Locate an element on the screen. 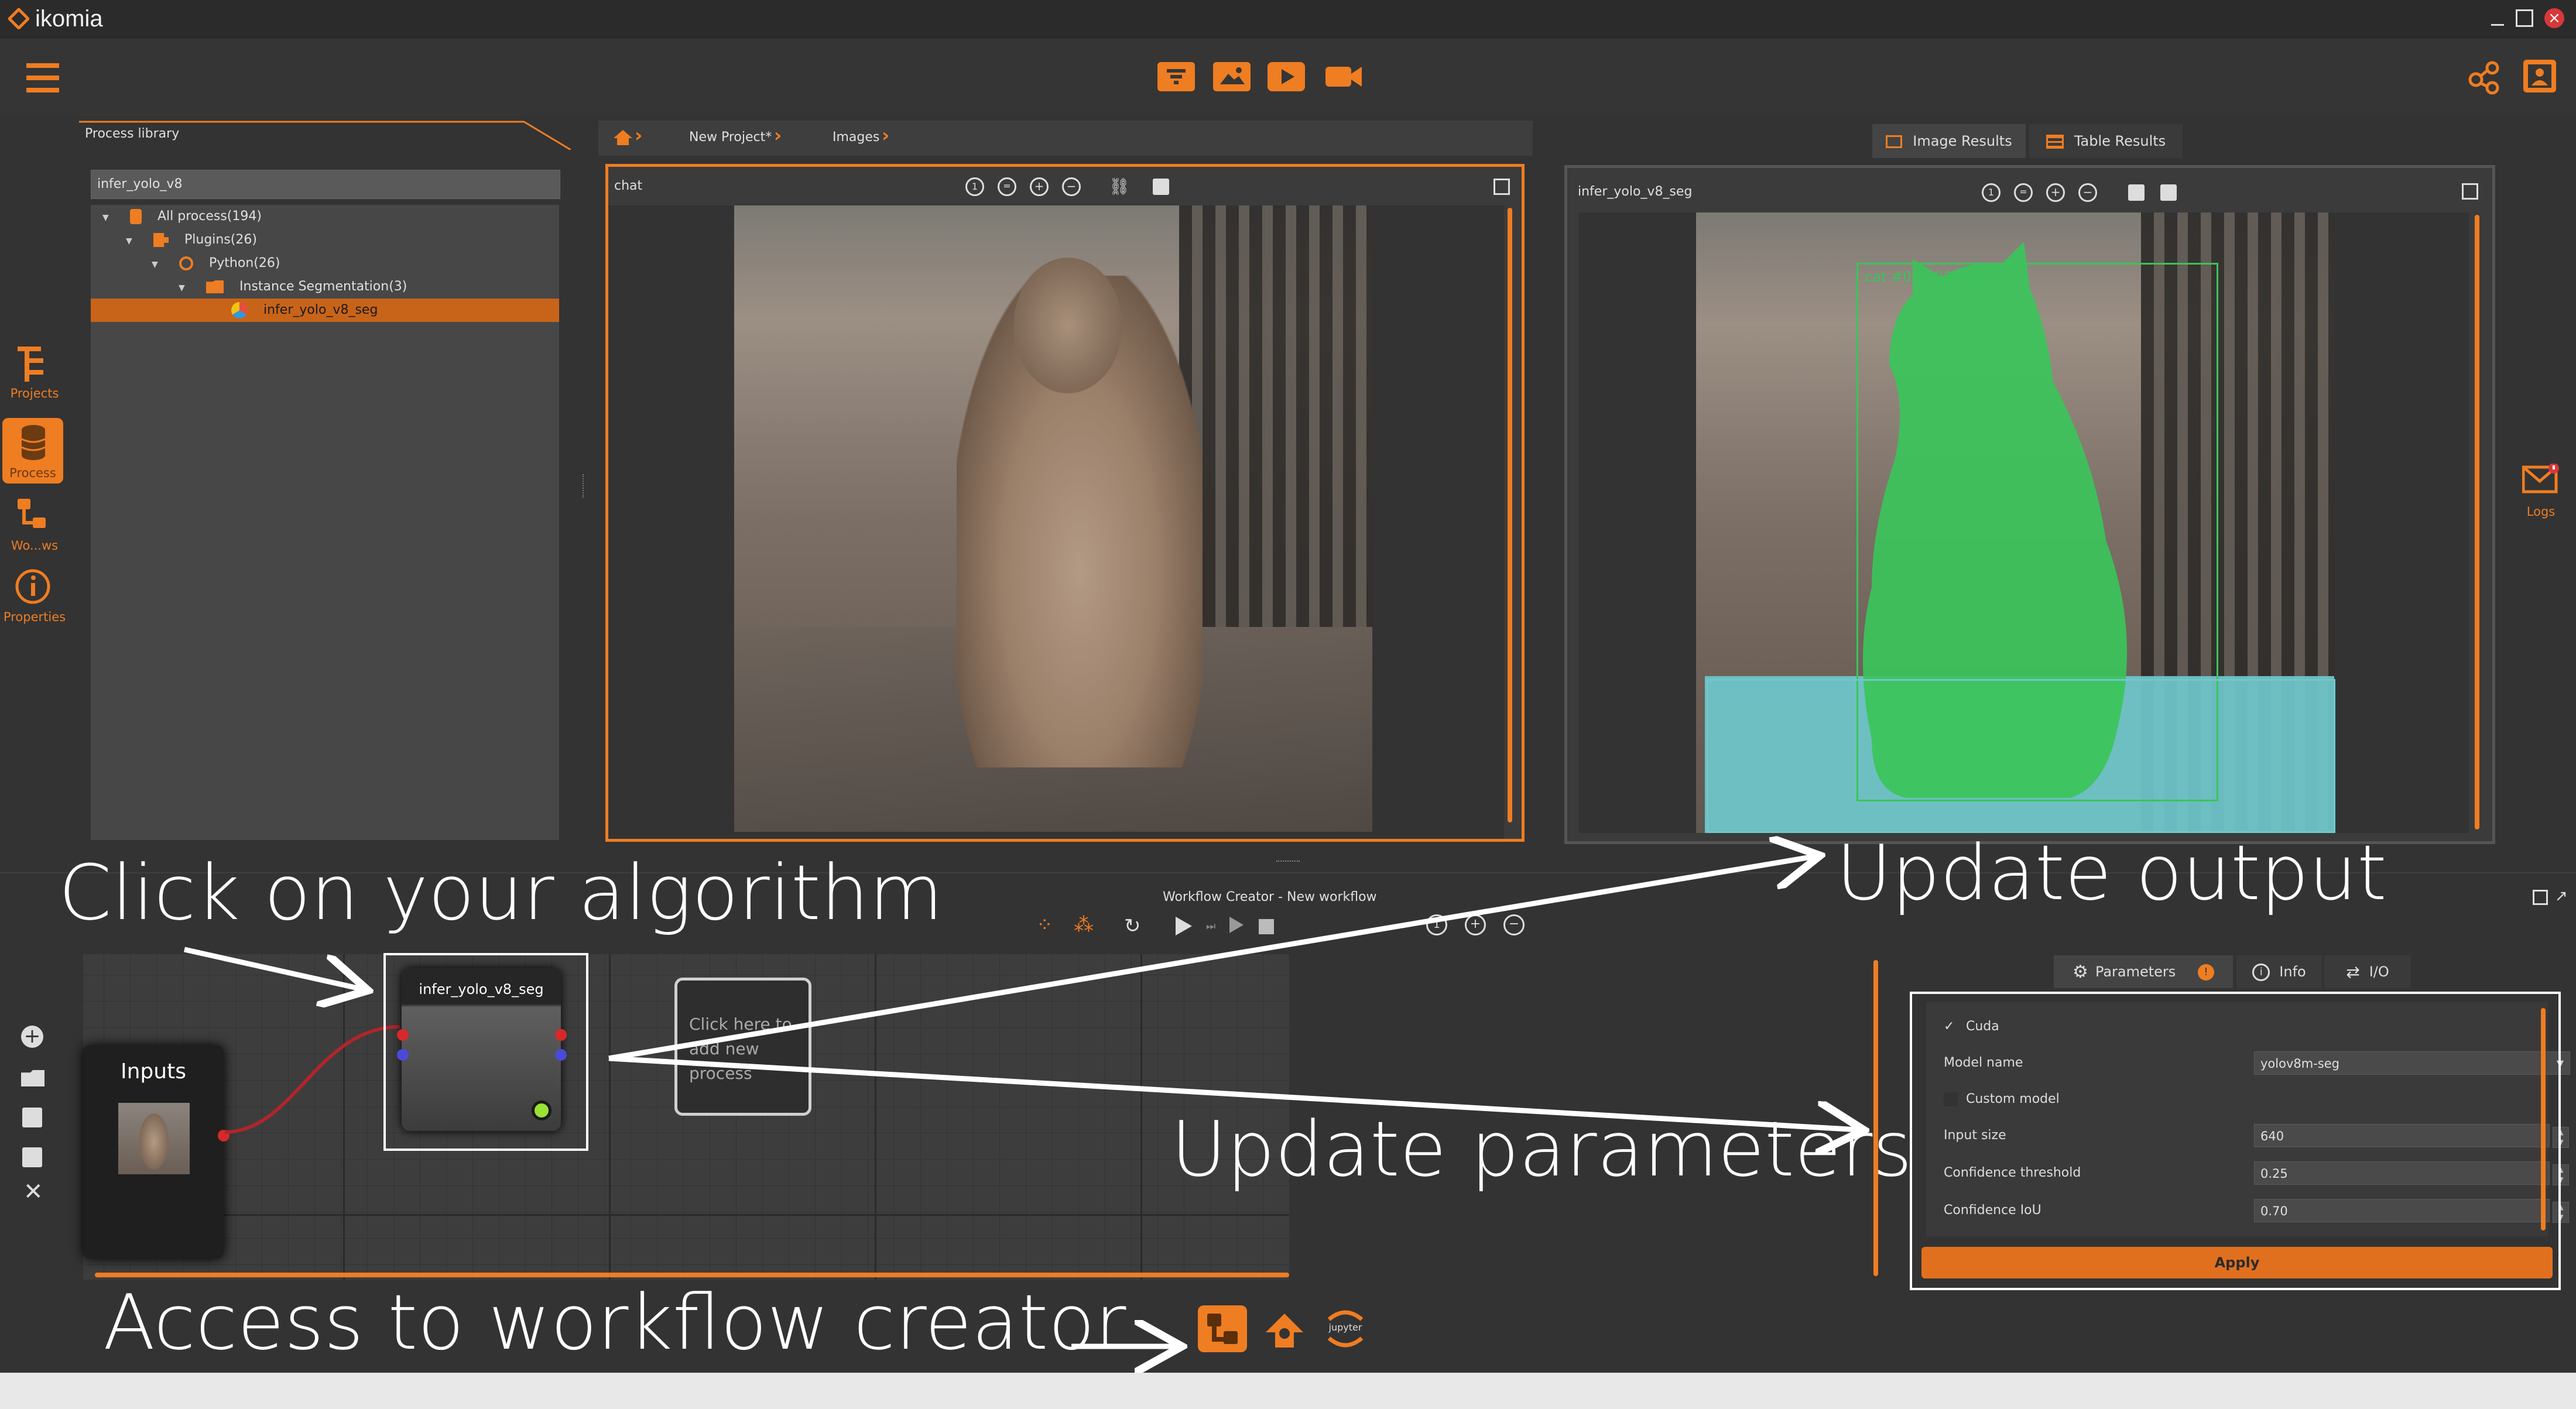  status-bar is located at coordinates (1288, 1391).